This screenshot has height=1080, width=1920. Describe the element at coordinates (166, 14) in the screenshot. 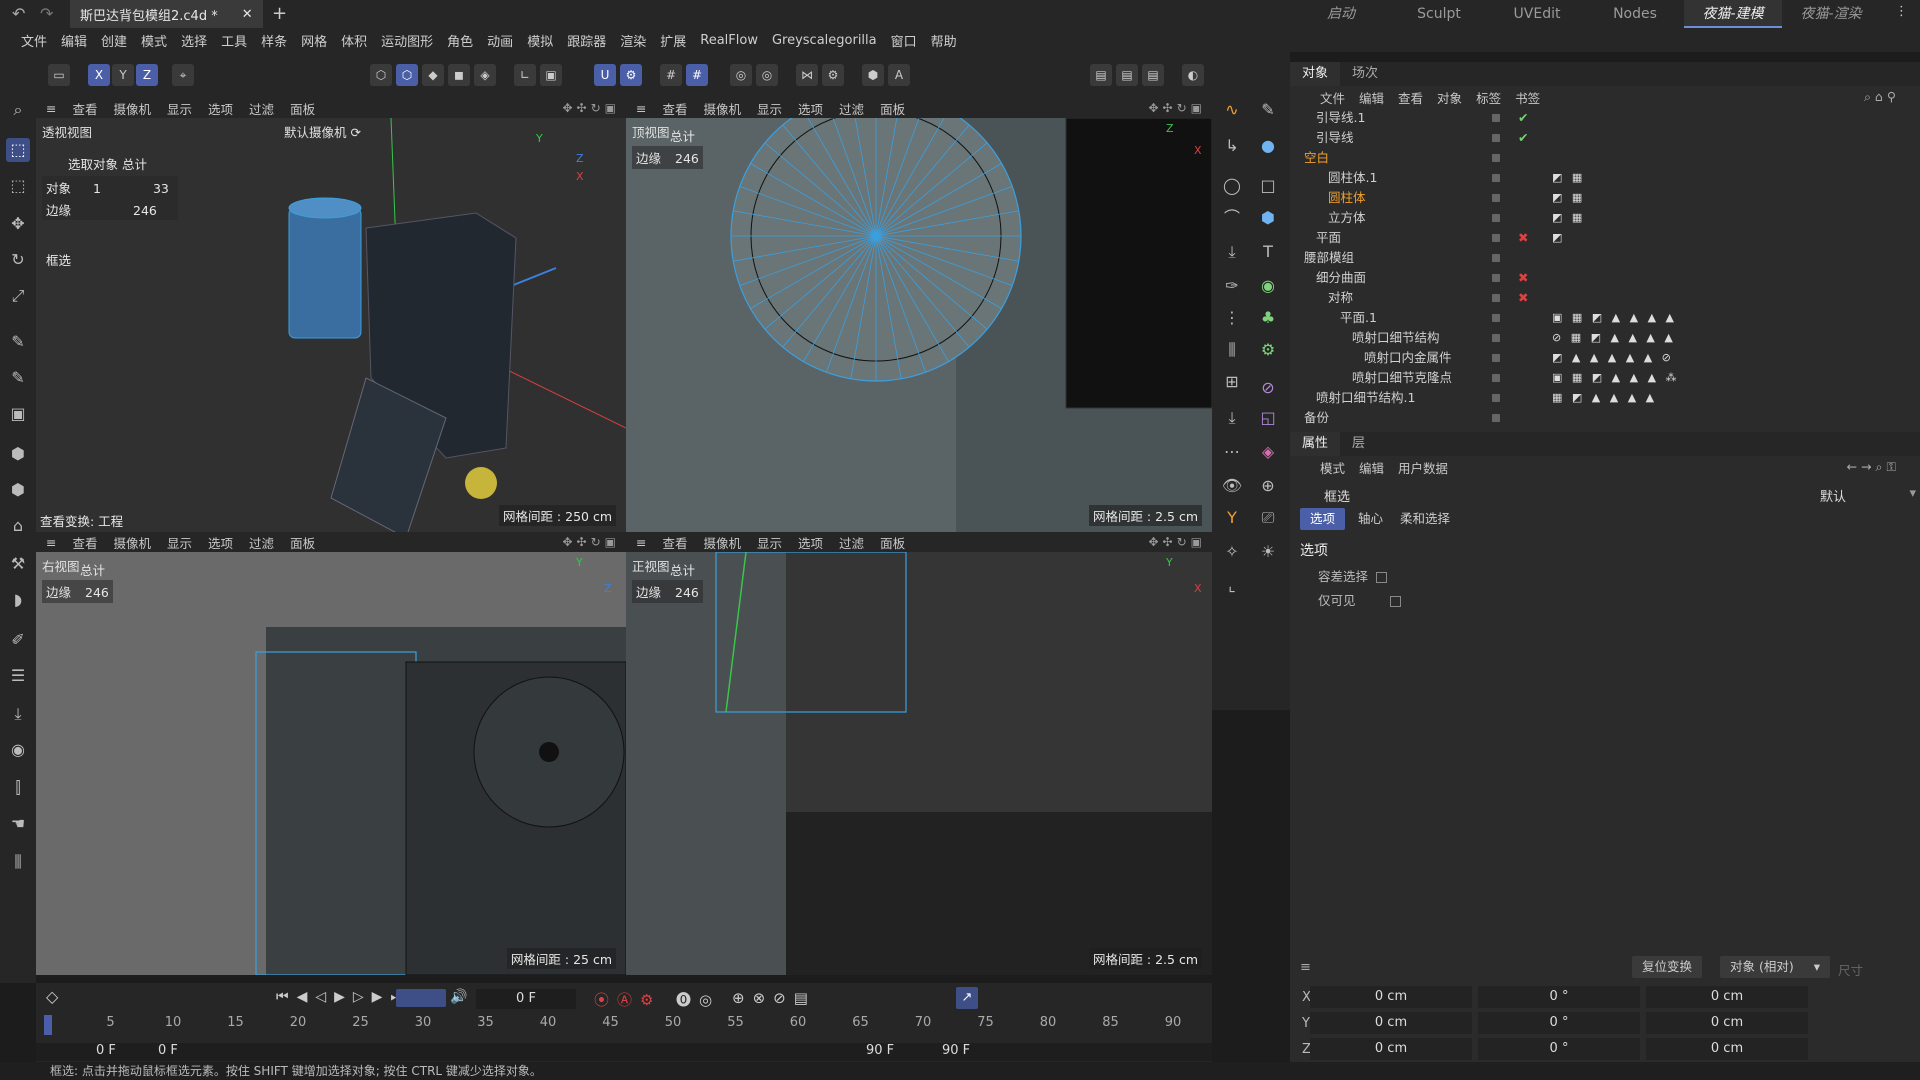

I see `document-tab: 斯巴达背包模组2.c4d * ✕` at that location.